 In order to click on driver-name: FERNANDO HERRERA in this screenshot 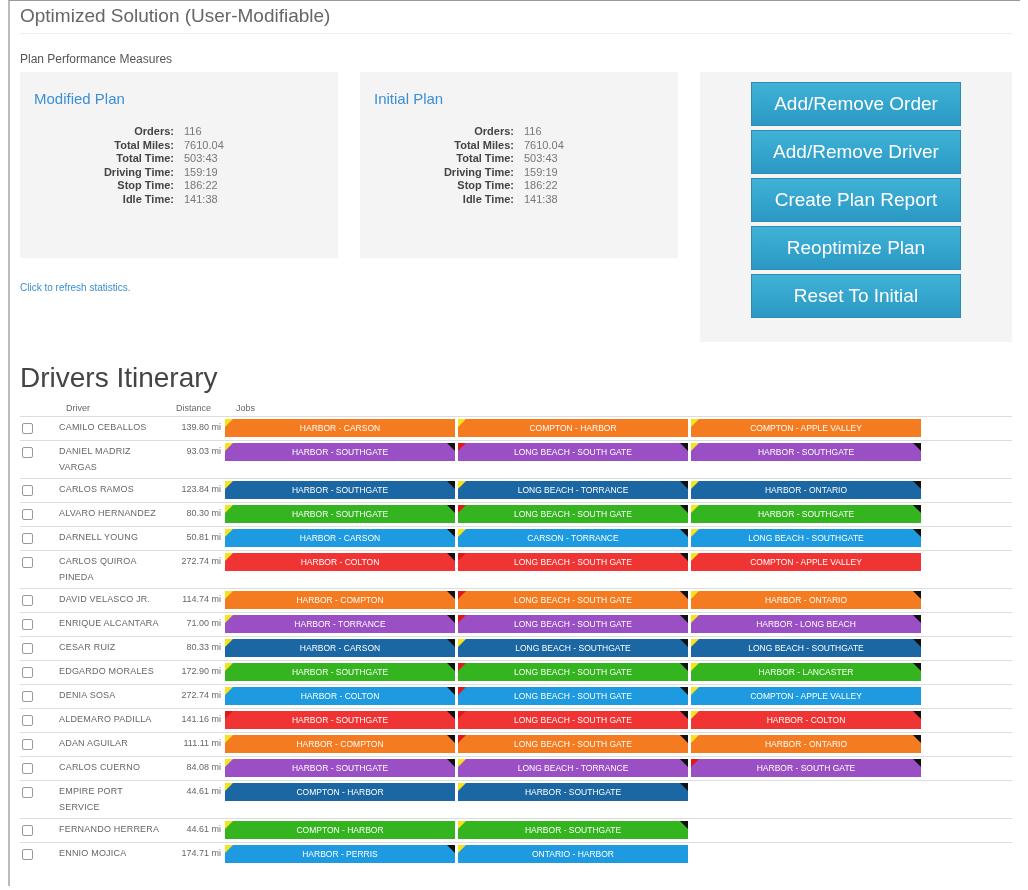, I will do `click(110, 829)`.